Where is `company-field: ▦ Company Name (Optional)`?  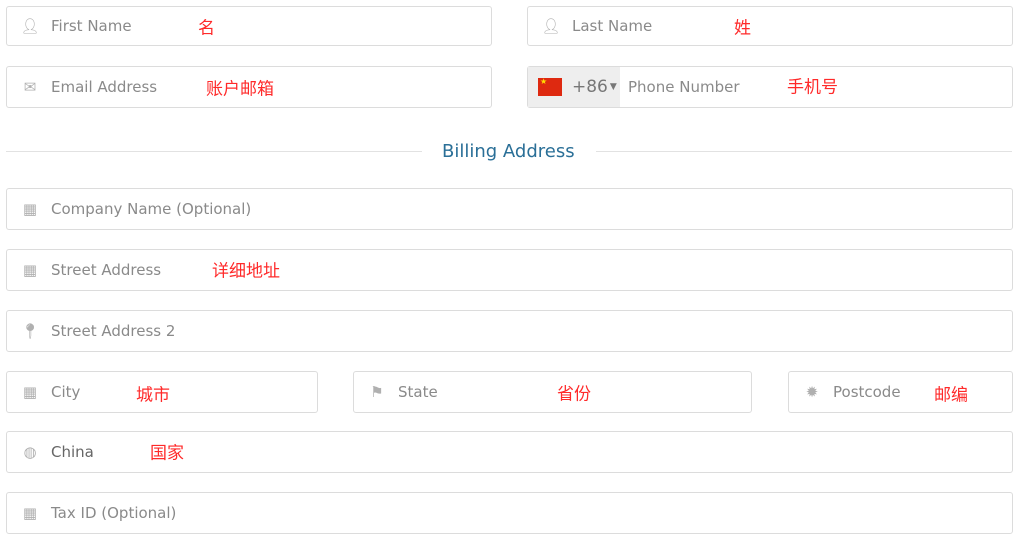
company-field: ▦ Company Name (Optional) is located at coordinates (509, 209).